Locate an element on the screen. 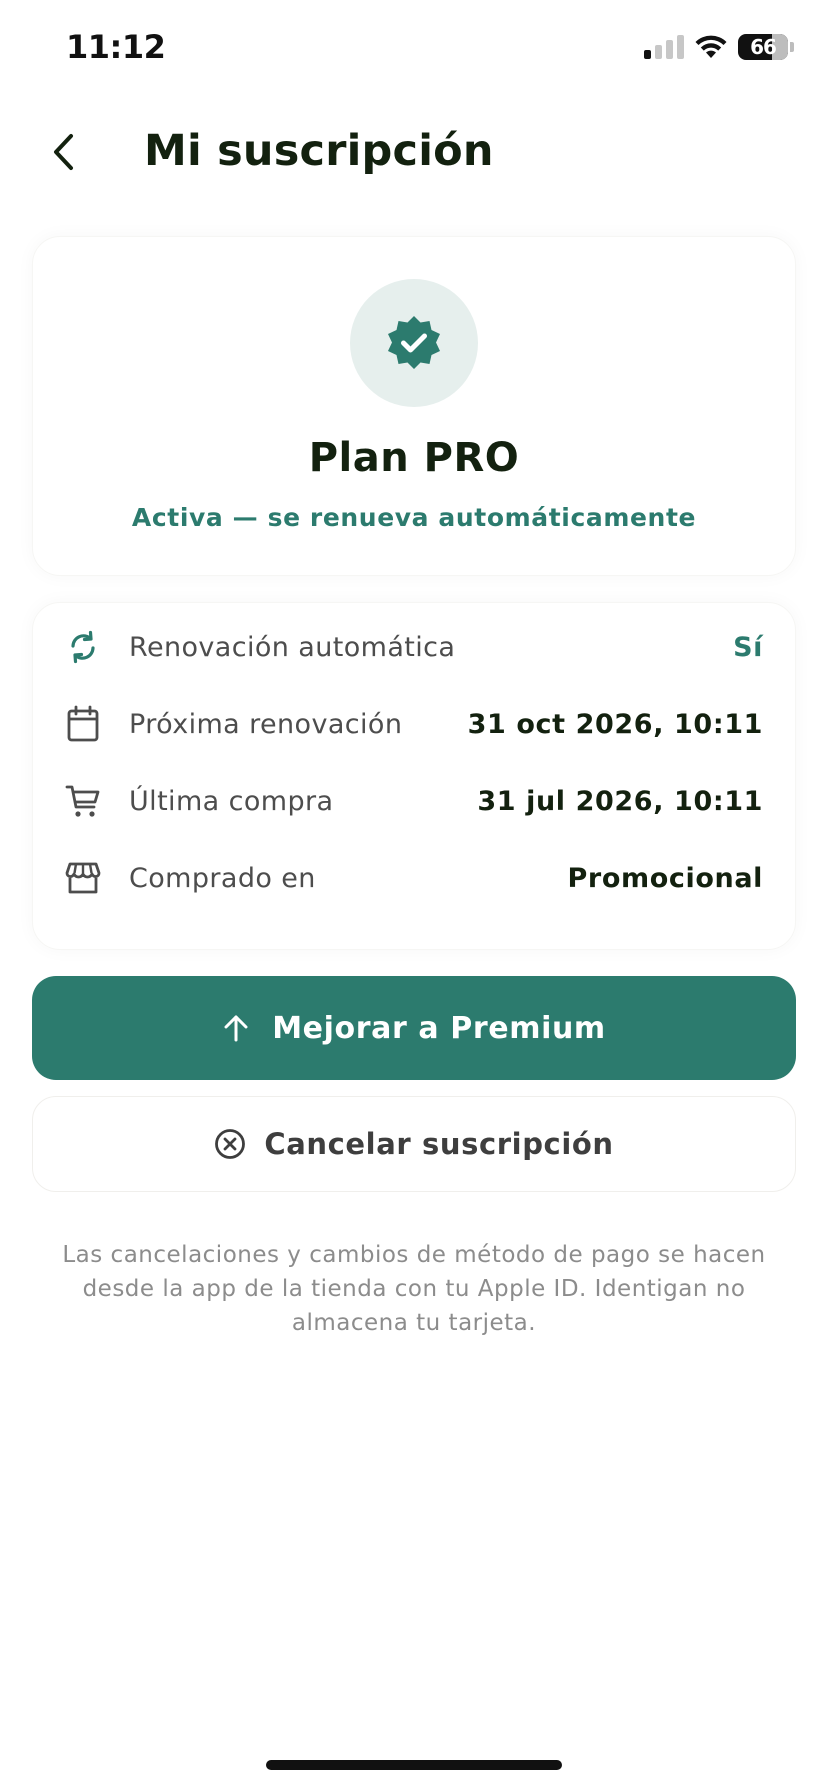  home-indicator is located at coordinates (414, 1765).